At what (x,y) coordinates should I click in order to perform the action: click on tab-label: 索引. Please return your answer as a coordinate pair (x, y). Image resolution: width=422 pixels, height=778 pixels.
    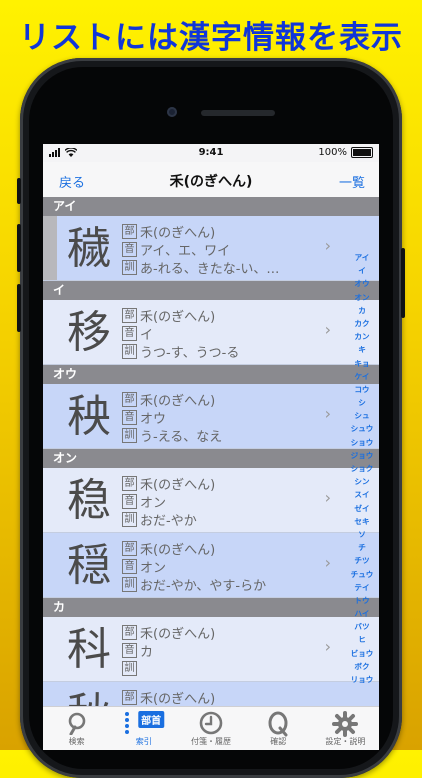
    Looking at the image, I should click on (143, 741).